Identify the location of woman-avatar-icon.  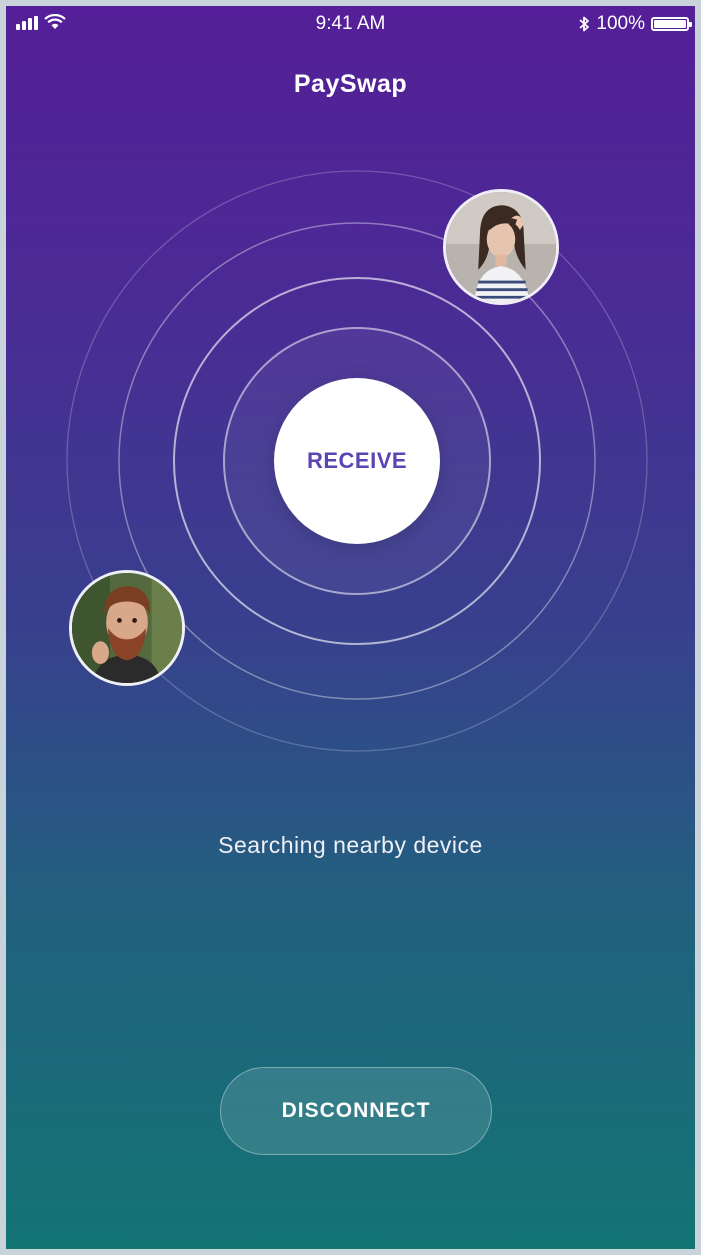
(501, 247).